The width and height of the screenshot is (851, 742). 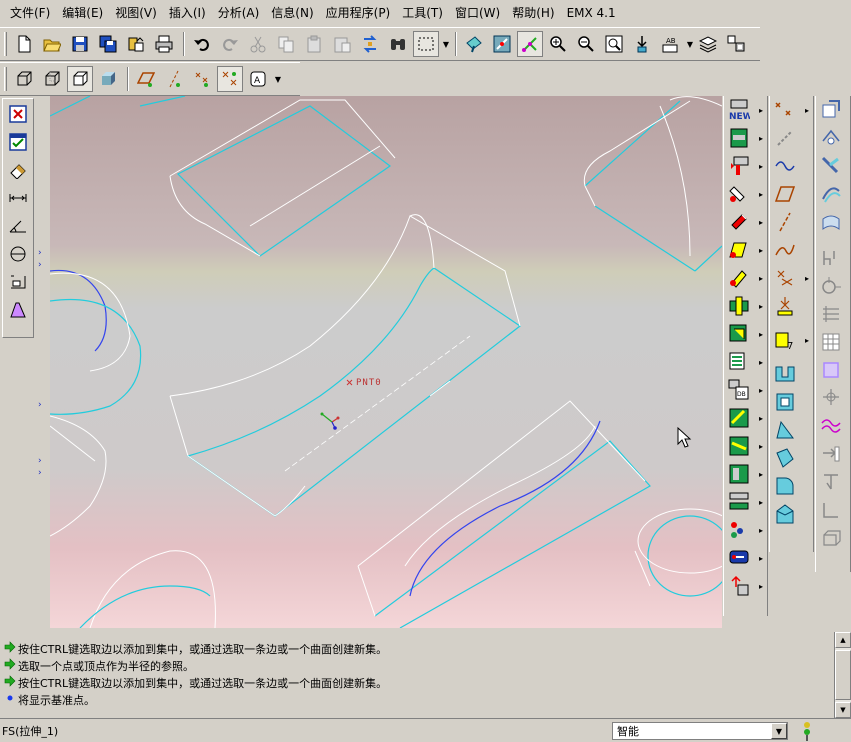 I want to click on accept-window-button, so click(x=18, y=142).